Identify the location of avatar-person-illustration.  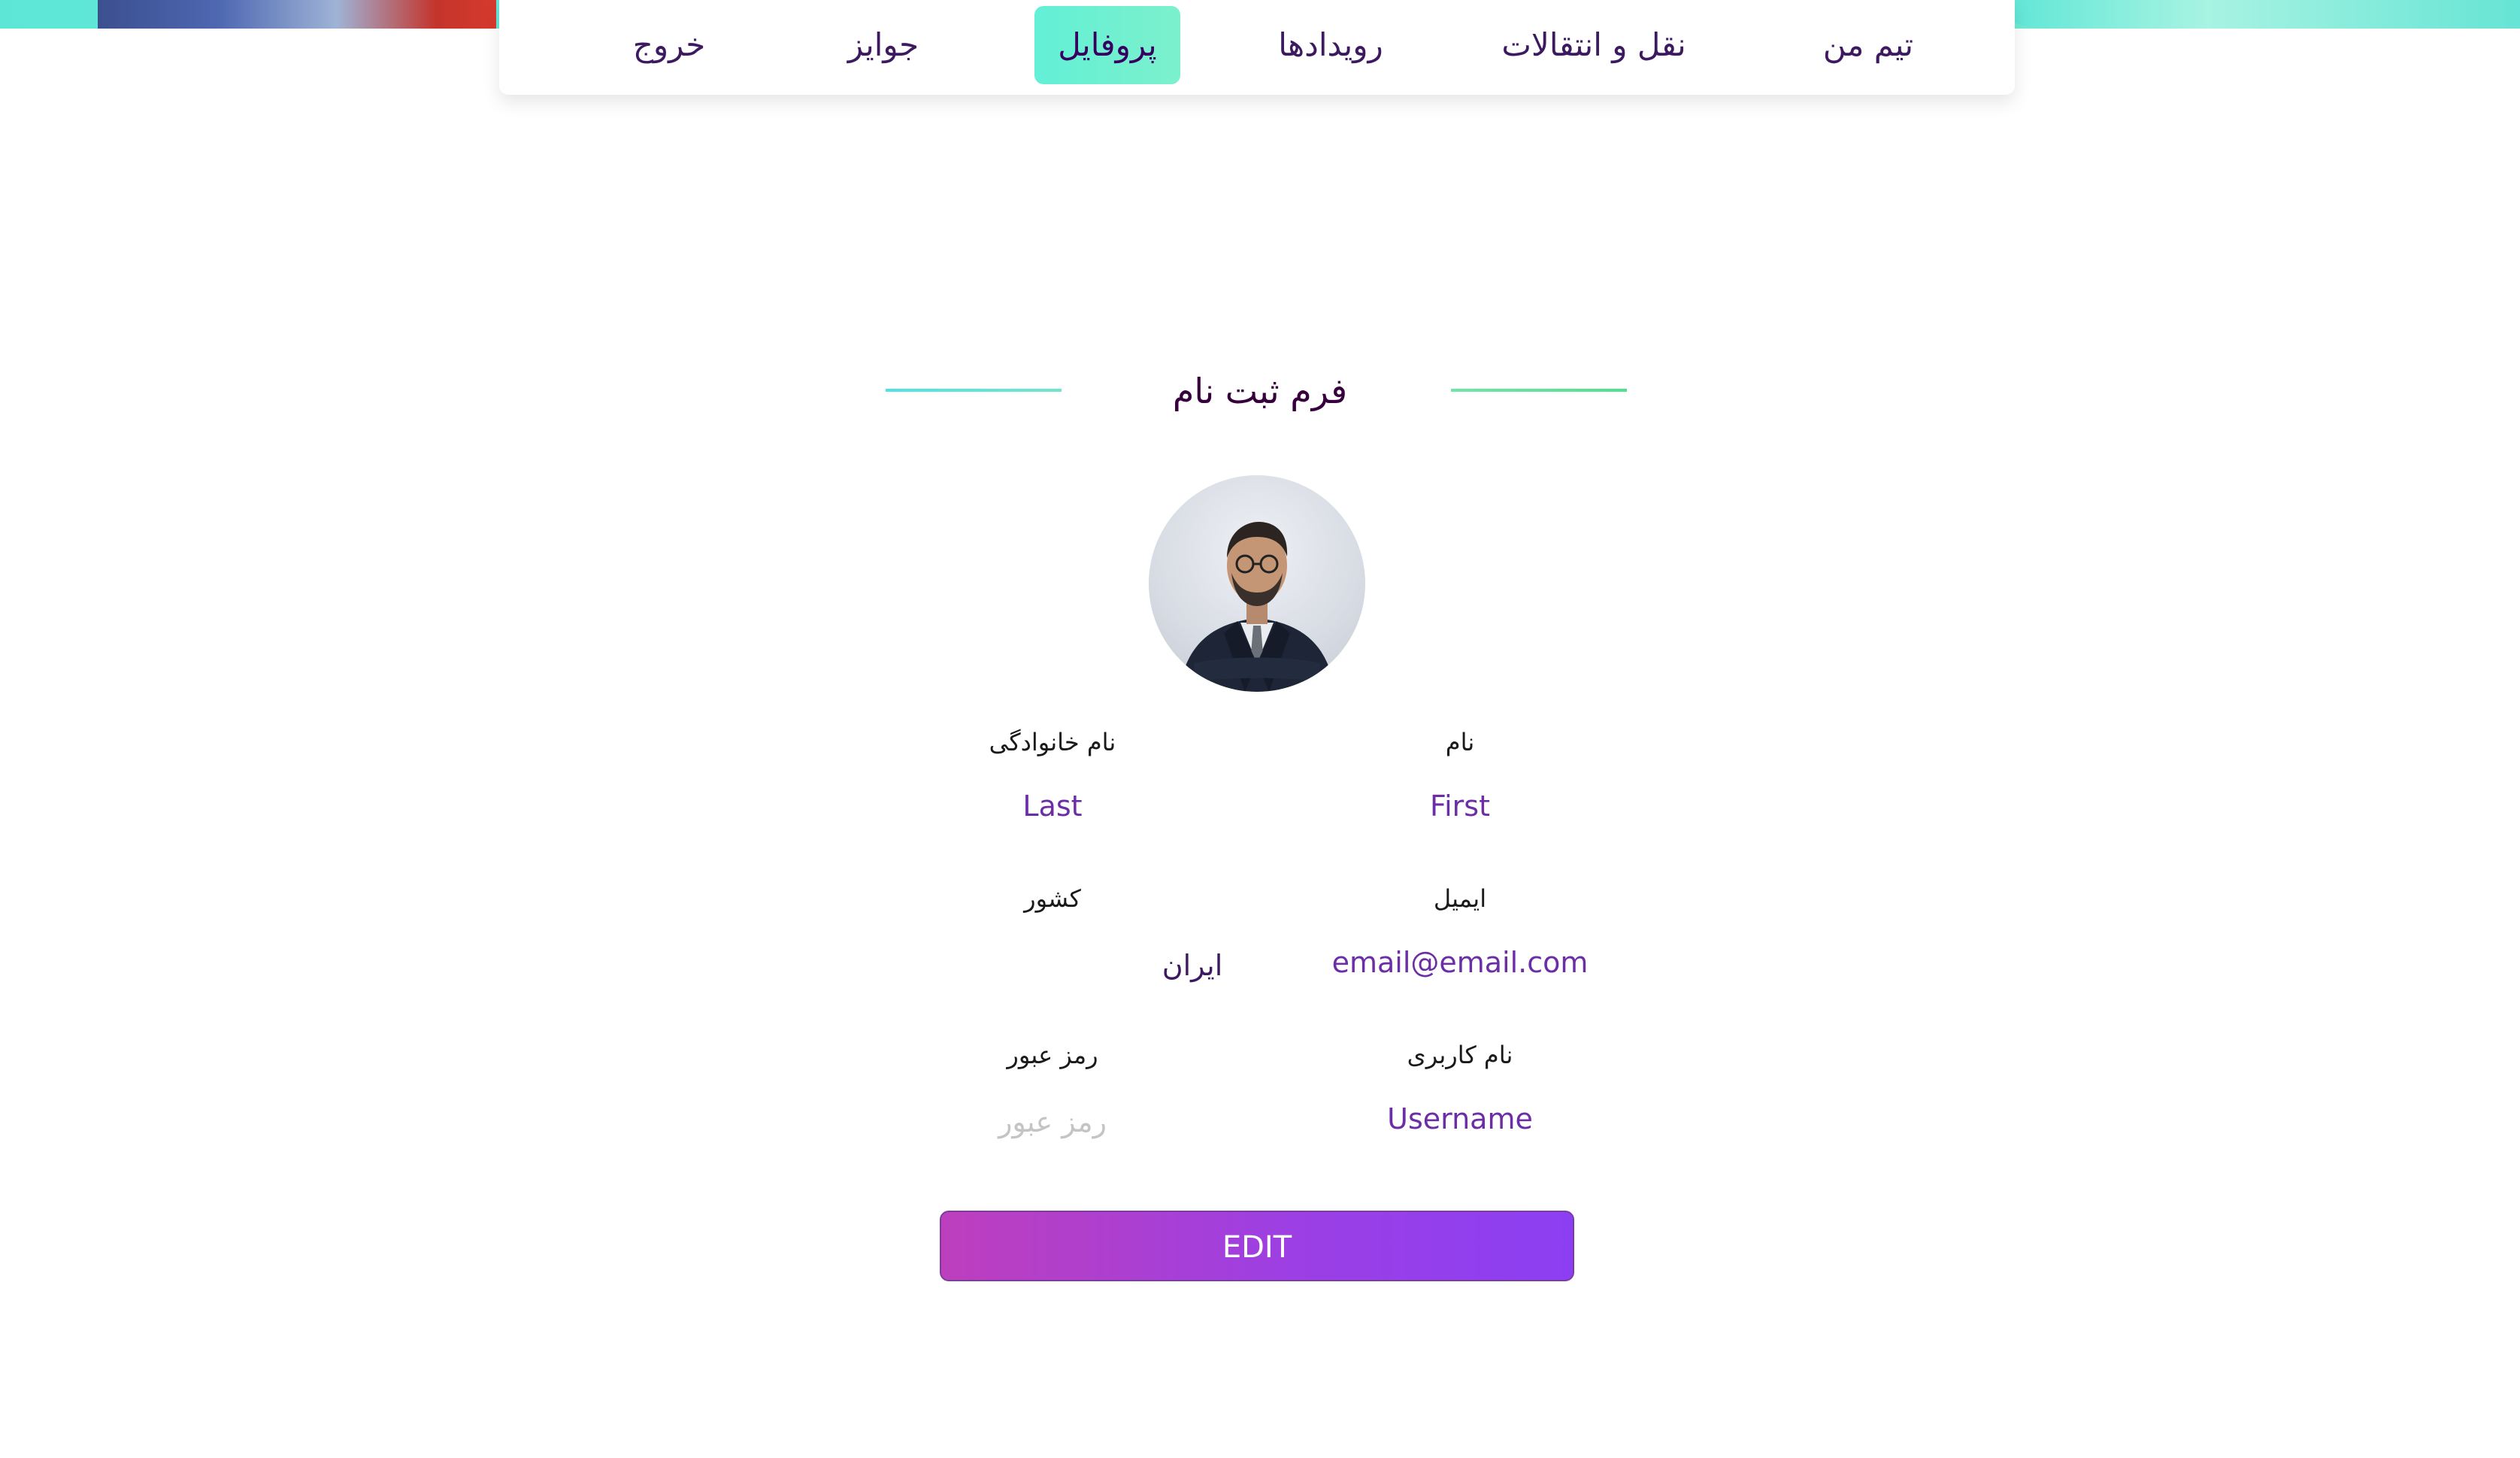
(1257, 607).